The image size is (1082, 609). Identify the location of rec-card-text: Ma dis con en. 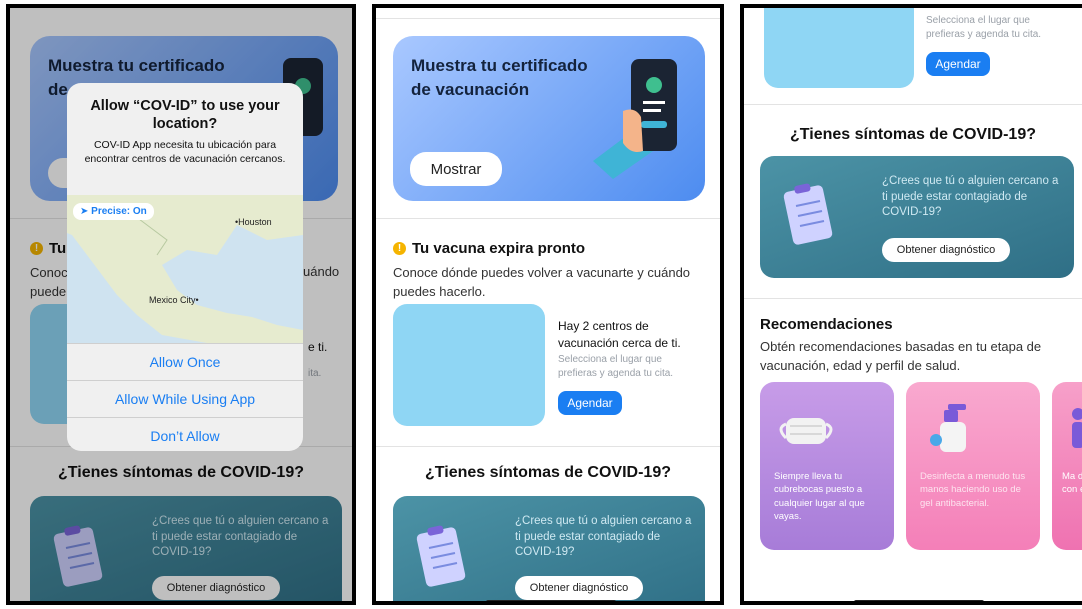
(1072, 483).